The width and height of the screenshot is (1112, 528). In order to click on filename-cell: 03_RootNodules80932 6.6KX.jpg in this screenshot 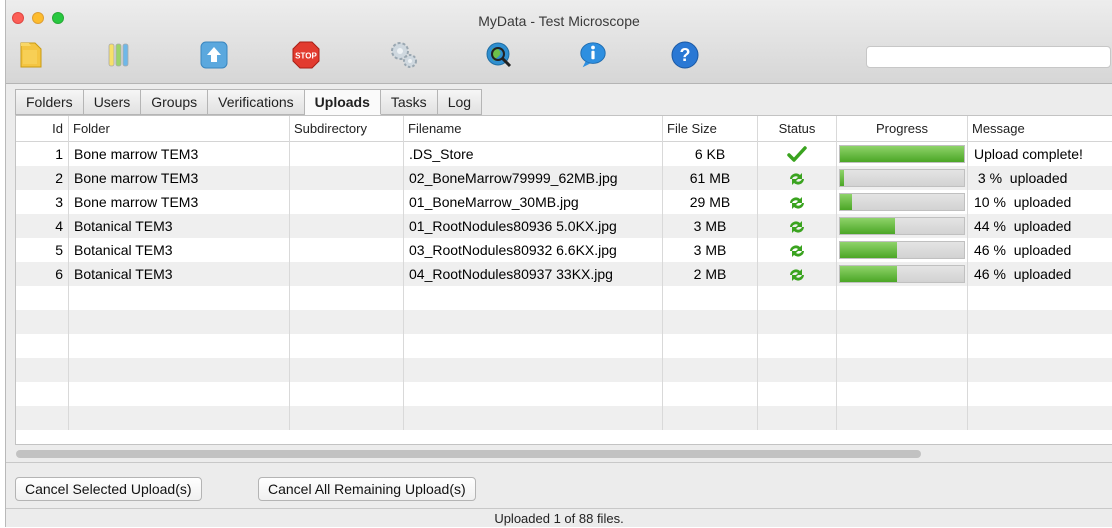, I will do `click(533, 250)`.